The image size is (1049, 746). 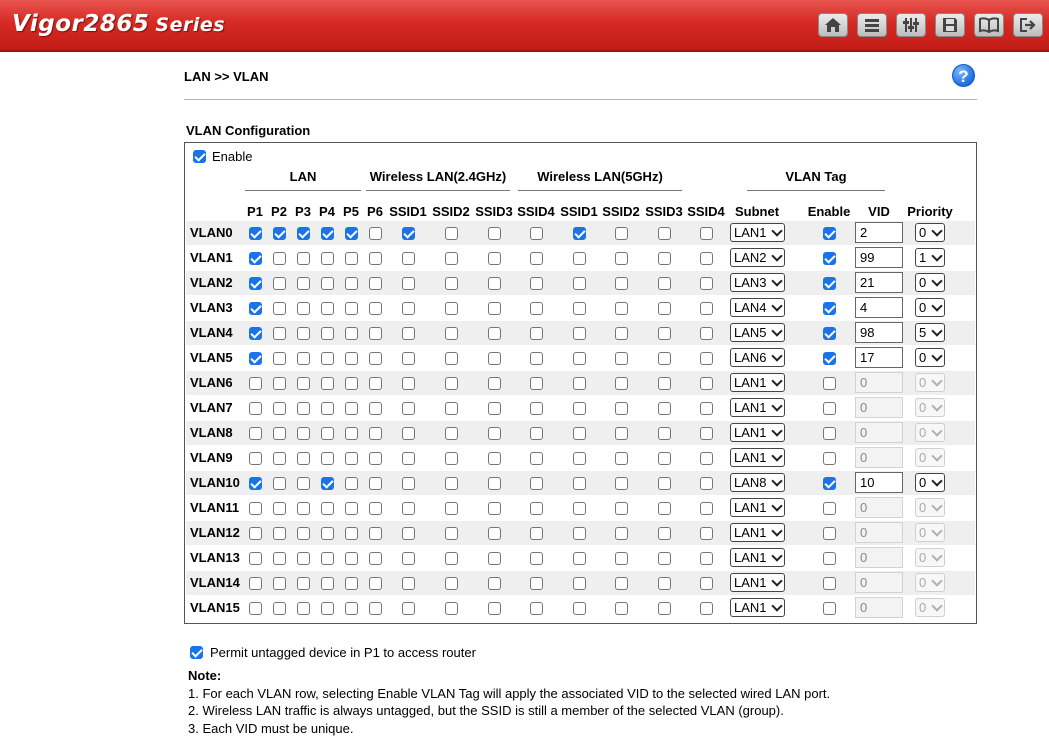 What do you see at coordinates (199, 156) in the screenshot?
I see `enable-vlan-checkbox` at bounding box center [199, 156].